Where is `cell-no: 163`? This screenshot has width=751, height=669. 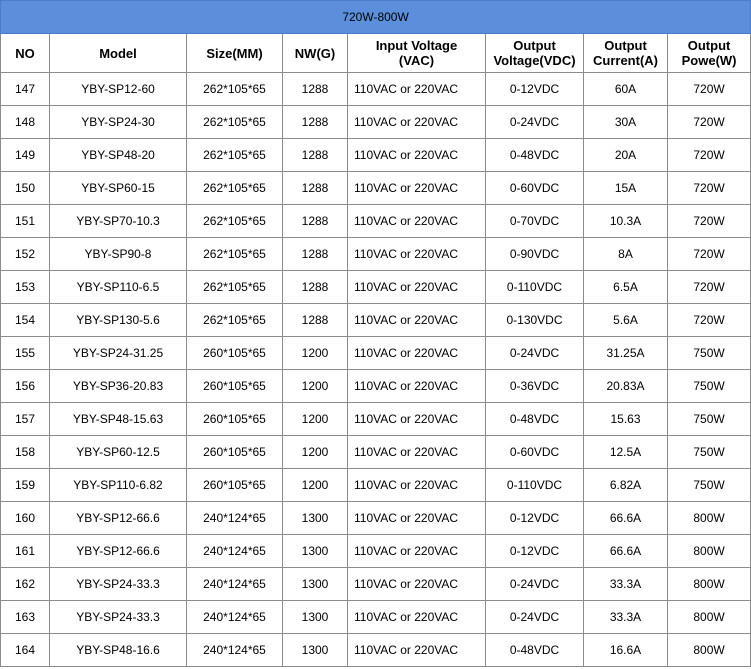
cell-no: 163 is located at coordinates (25, 617).